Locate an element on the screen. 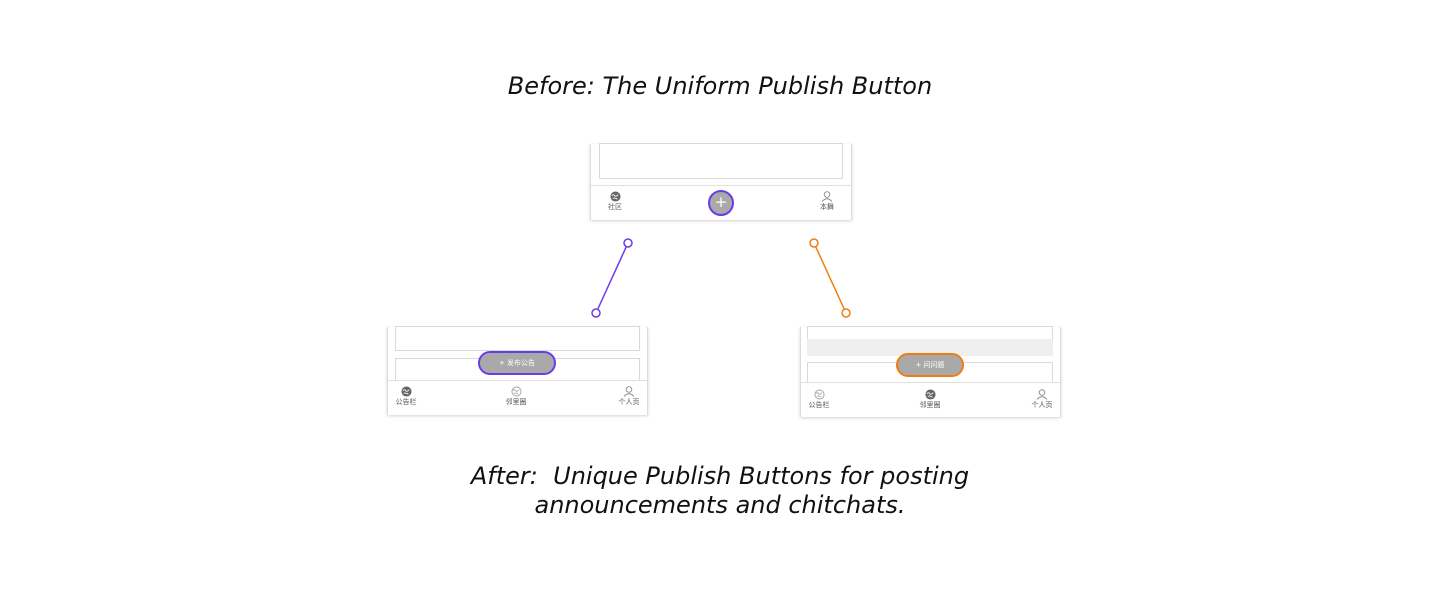 The height and width of the screenshot is (592, 1440). publish-announcement-button: + 发布公告 is located at coordinates (517, 363).